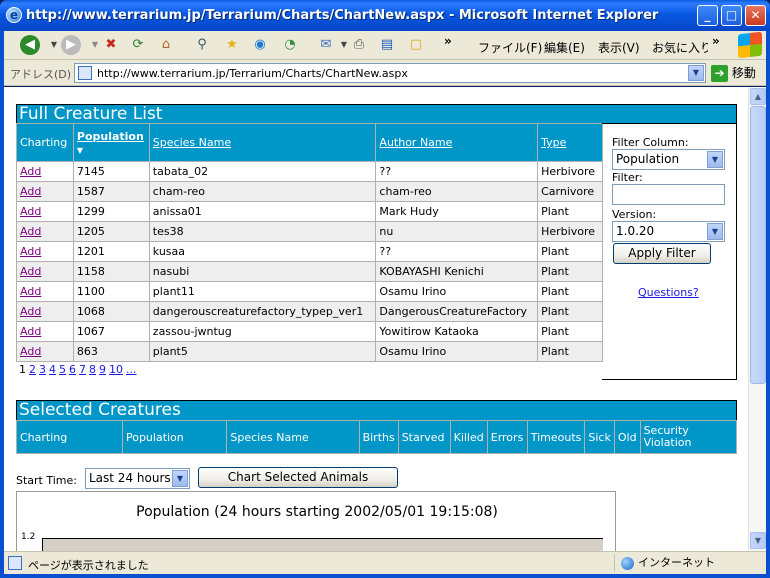  I want to click on species-cell: tes38, so click(262, 231).